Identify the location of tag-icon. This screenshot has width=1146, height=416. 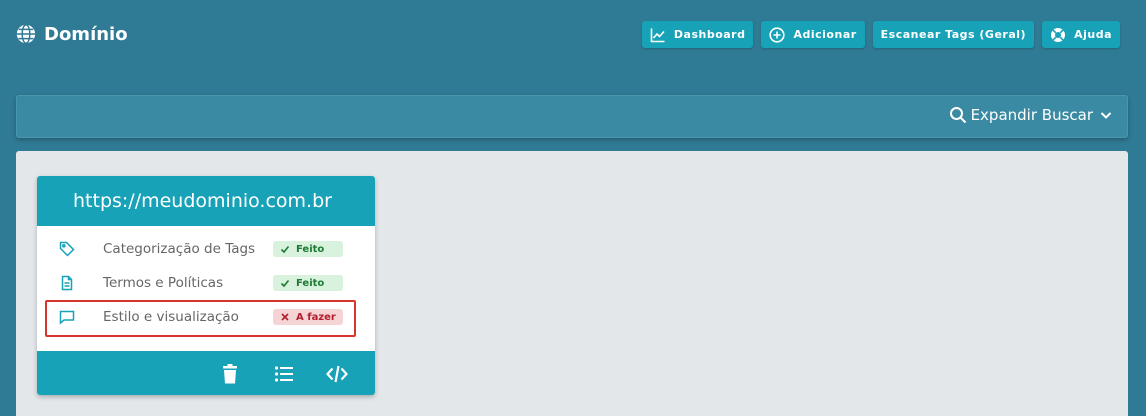
(67, 249).